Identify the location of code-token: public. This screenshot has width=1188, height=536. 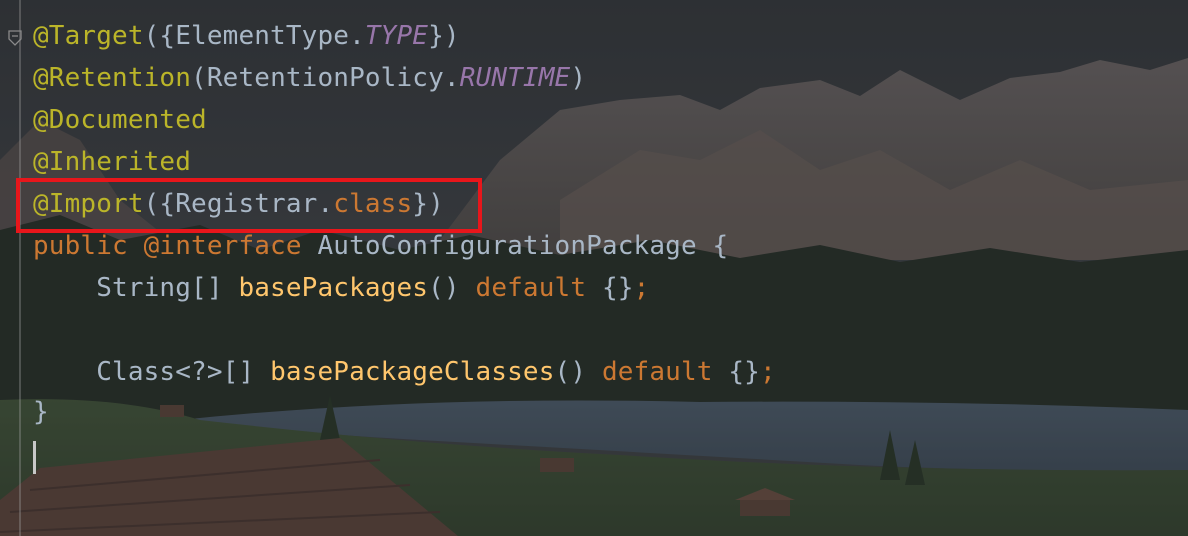
(88, 246).